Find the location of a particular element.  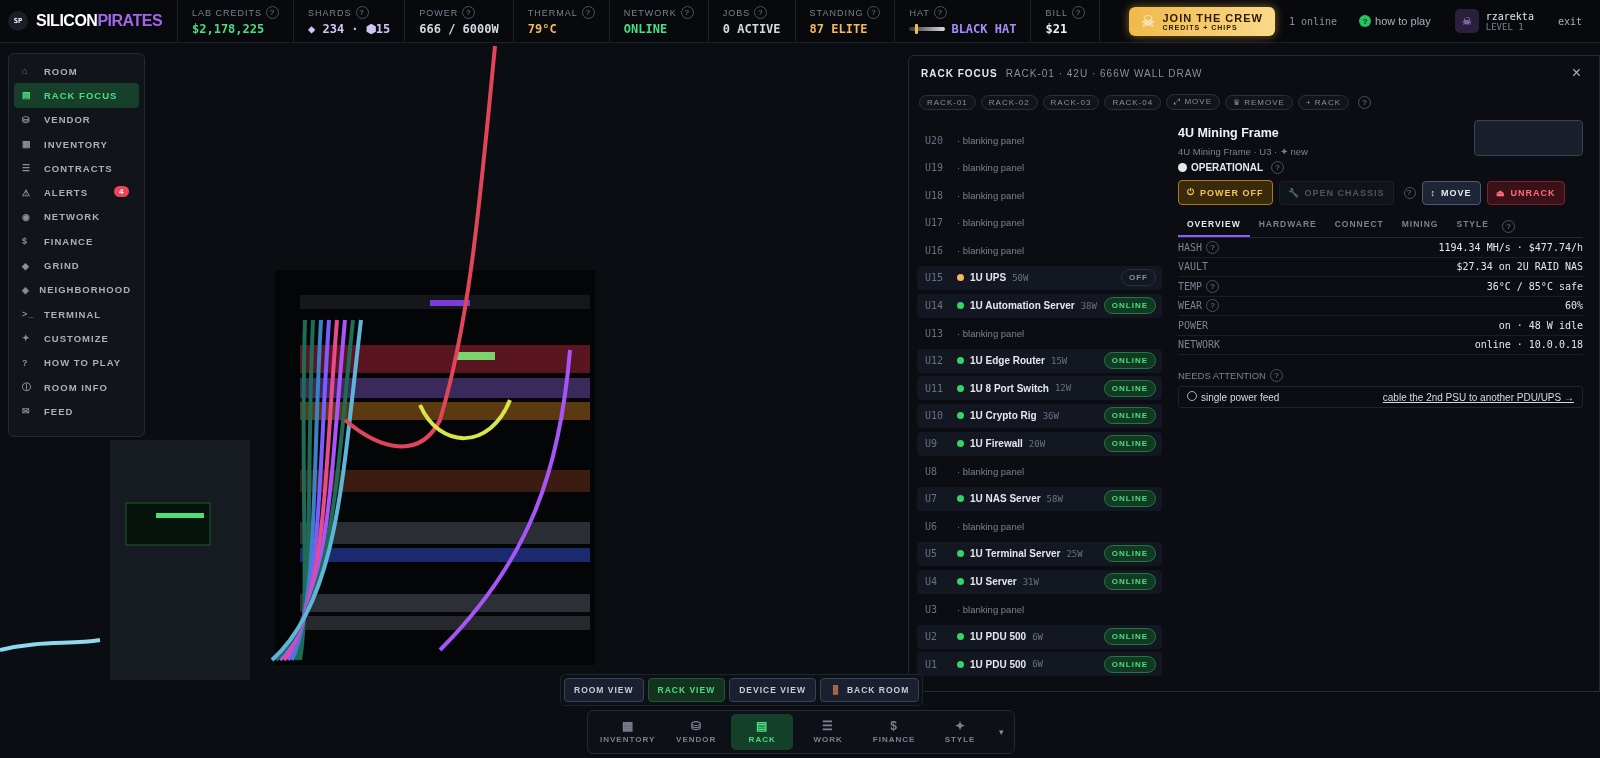

view-button: ROOM VIEW is located at coordinates (604, 690).